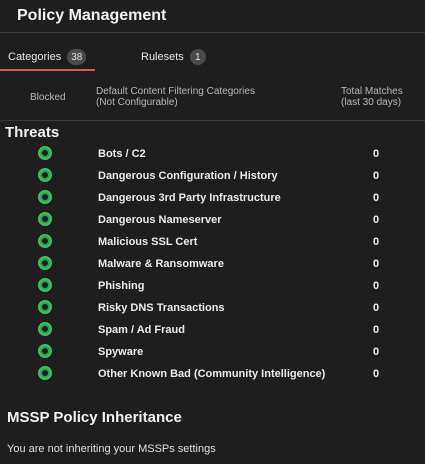 The height and width of the screenshot is (464, 425). I want to click on page-title: Policy Management, so click(92, 15).